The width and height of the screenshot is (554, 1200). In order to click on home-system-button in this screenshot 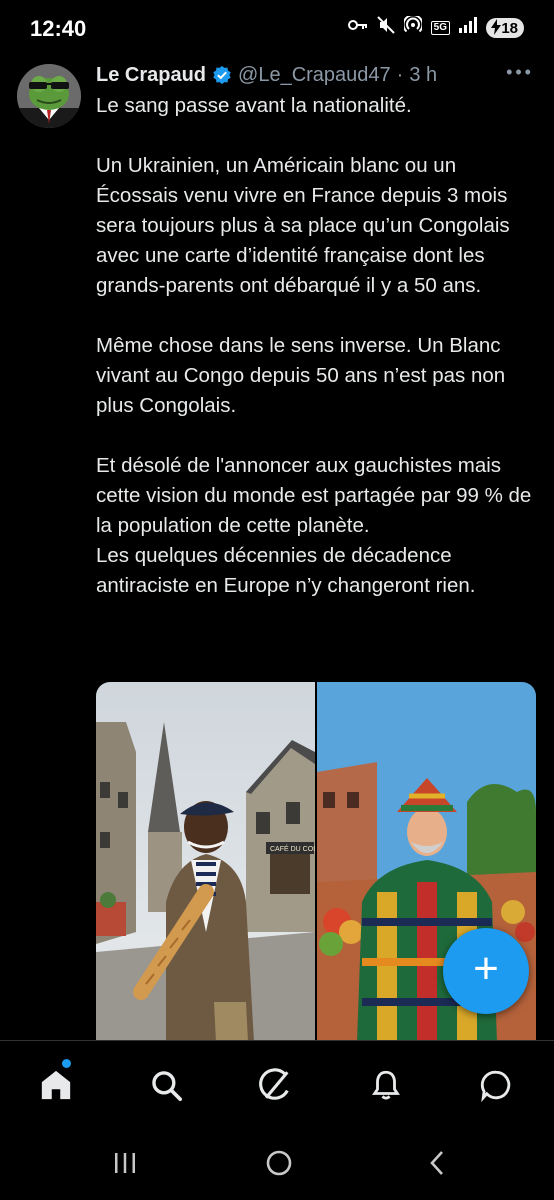, I will do `click(279, 1163)`.